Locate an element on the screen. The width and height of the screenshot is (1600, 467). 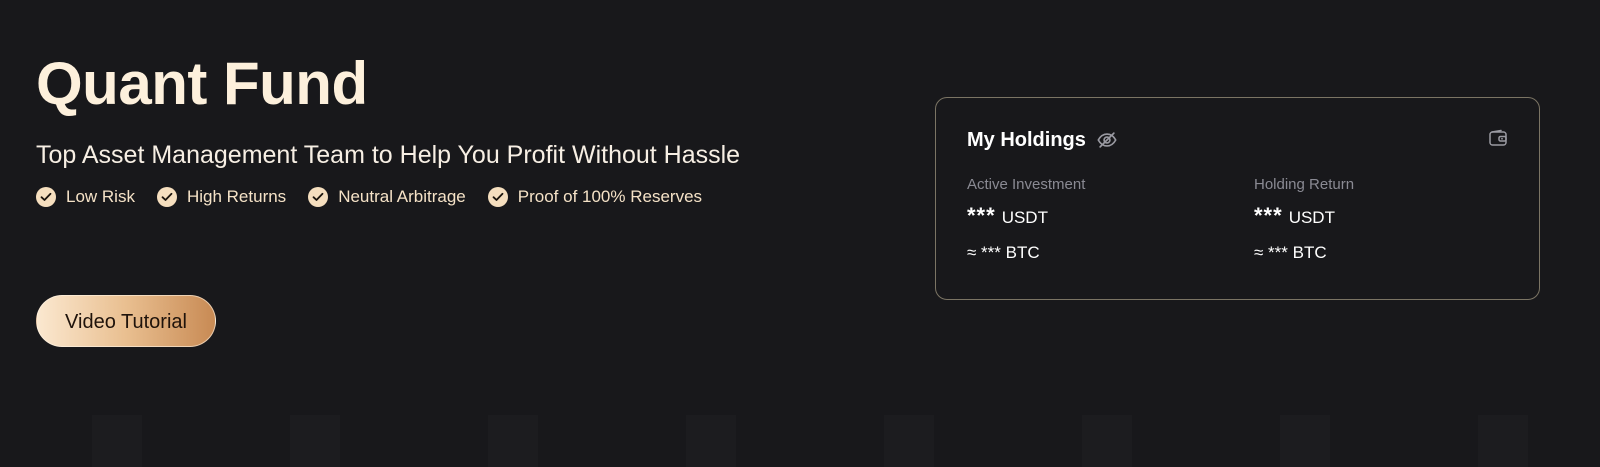
feature-item-high-returns: High Returns is located at coordinates (221, 197).